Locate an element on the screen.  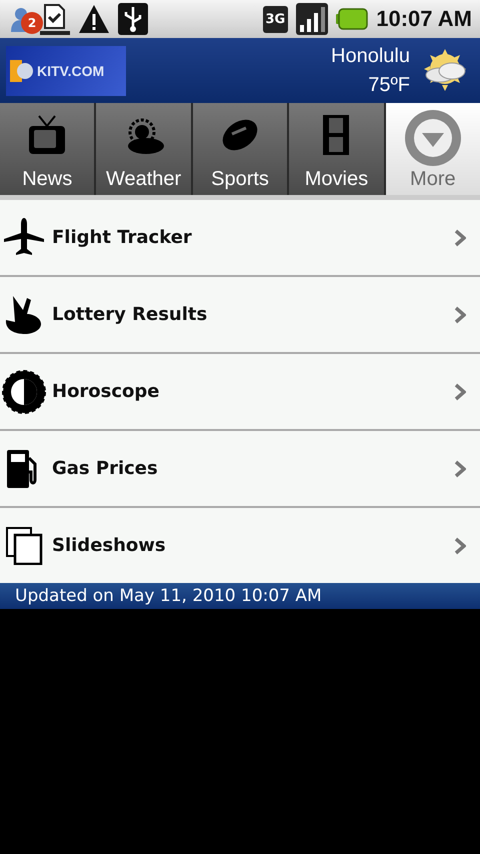
menu-label: Slideshows is located at coordinates (109, 545).